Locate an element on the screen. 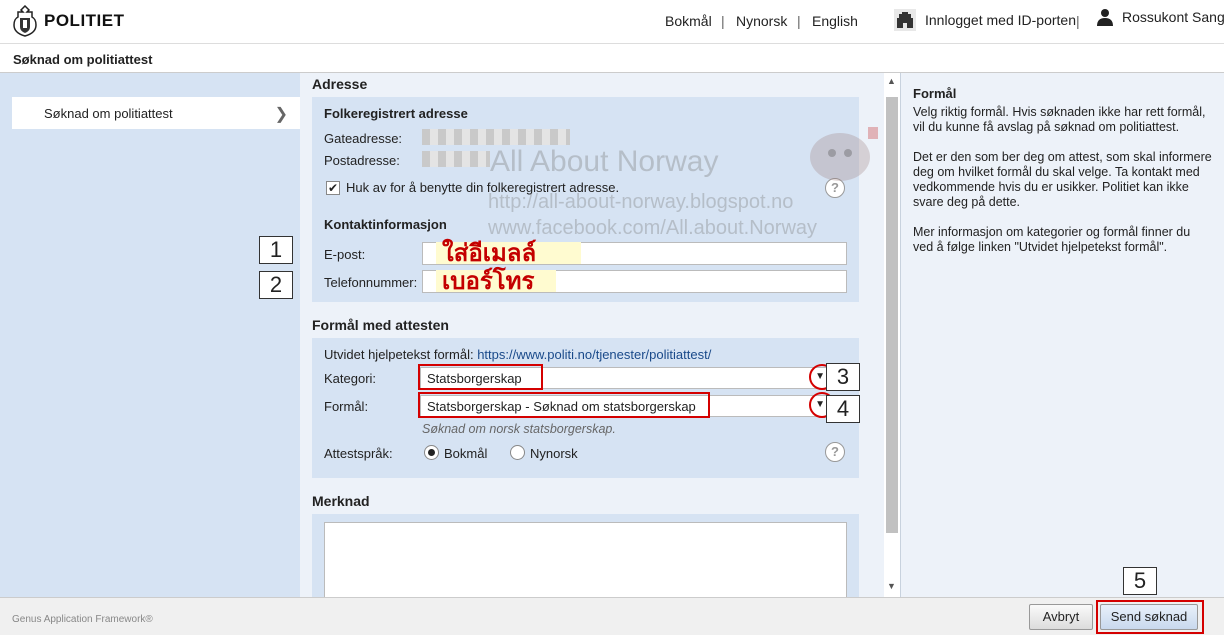 This screenshot has height=635, width=1224. email-label: E-post: is located at coordinates (345, 254).